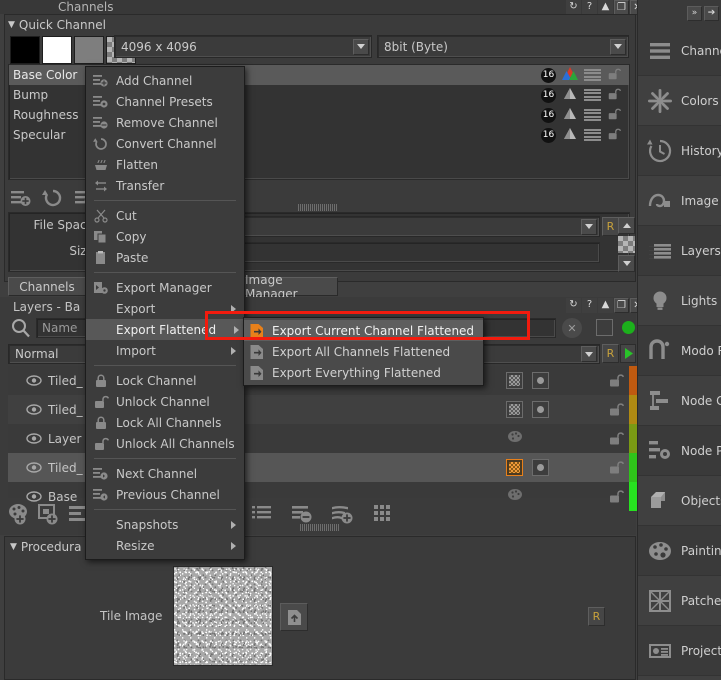 The image size is (721, 680). I want to click on panel-grip, so click(317, 207).